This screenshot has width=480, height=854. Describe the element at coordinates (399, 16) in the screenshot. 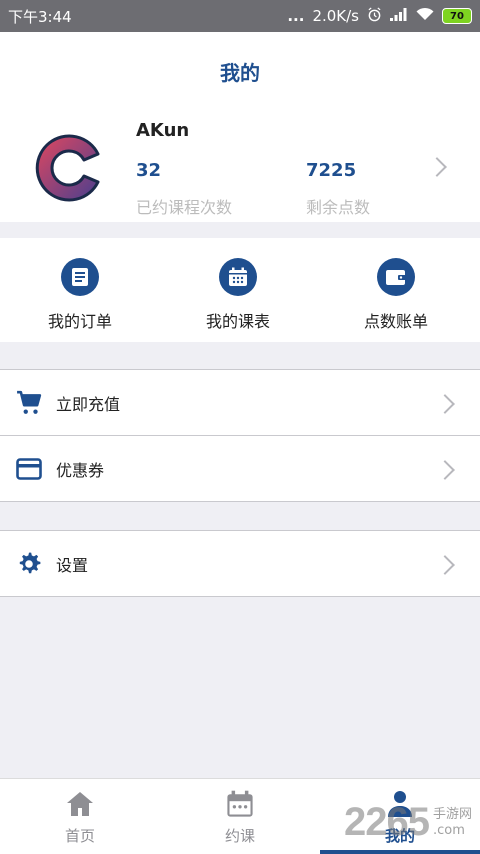

I see `signal-icon` at that location.